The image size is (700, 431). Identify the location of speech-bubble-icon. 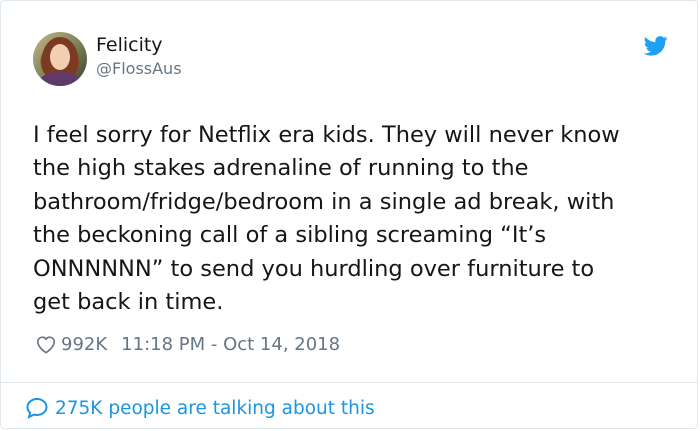
(37, 408).